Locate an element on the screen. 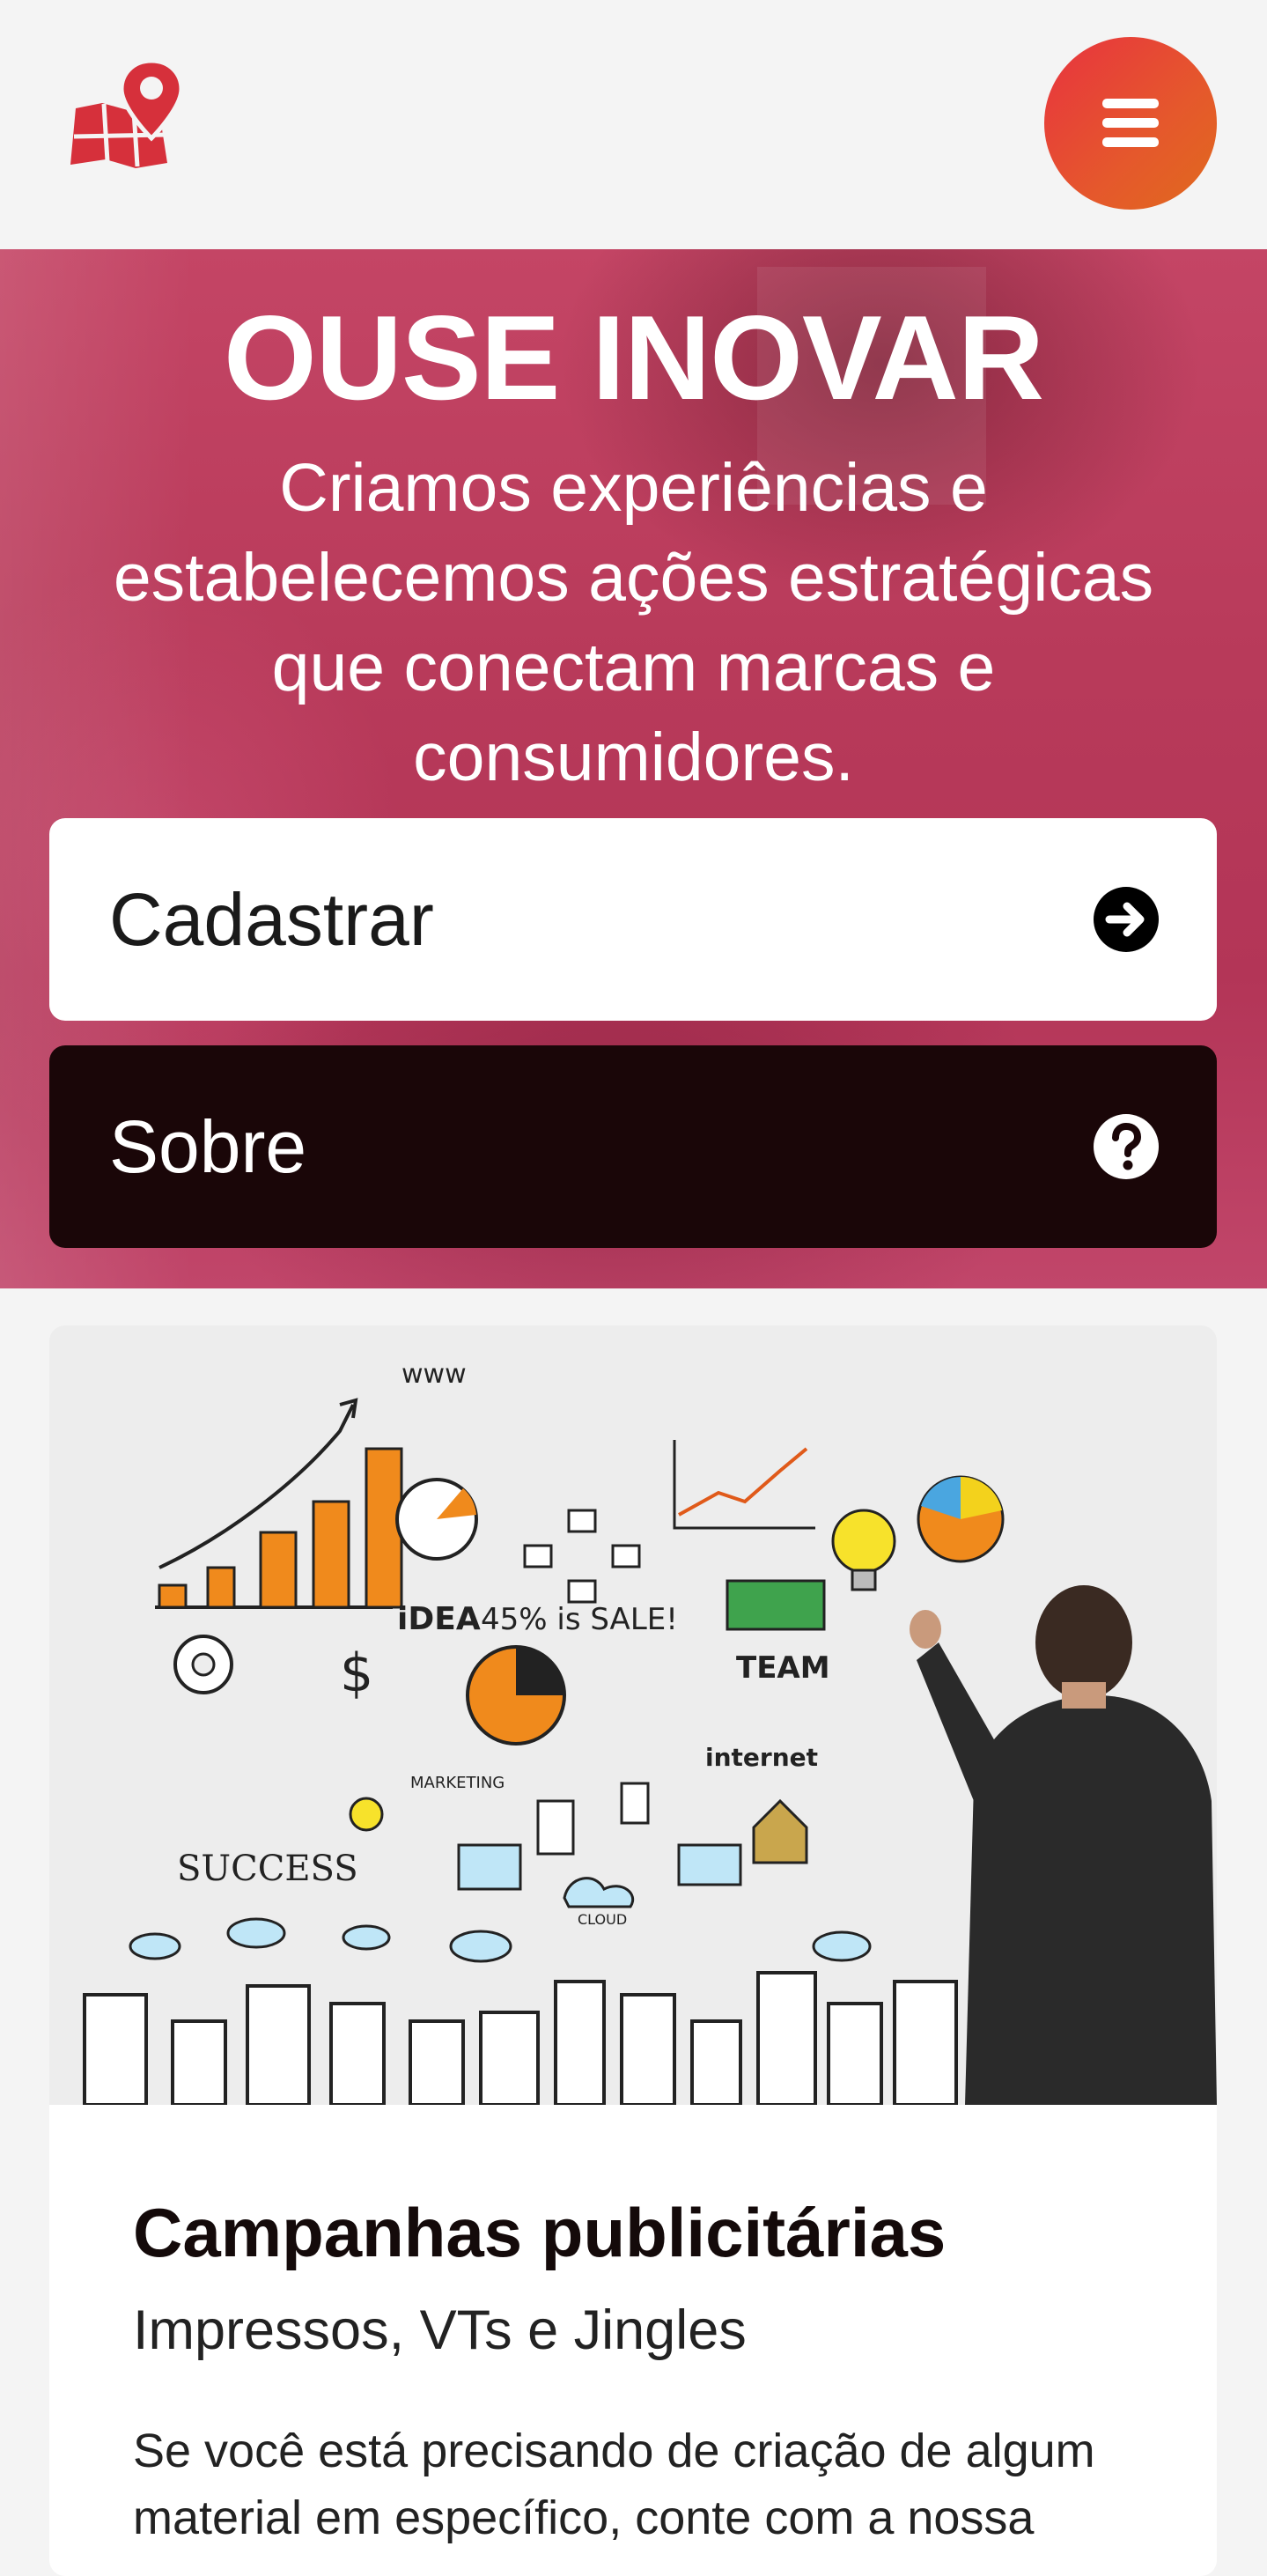 This screenshot has width=1267, height=2576. arrow-right-circle-icon is located at coordinates (1126, 919).